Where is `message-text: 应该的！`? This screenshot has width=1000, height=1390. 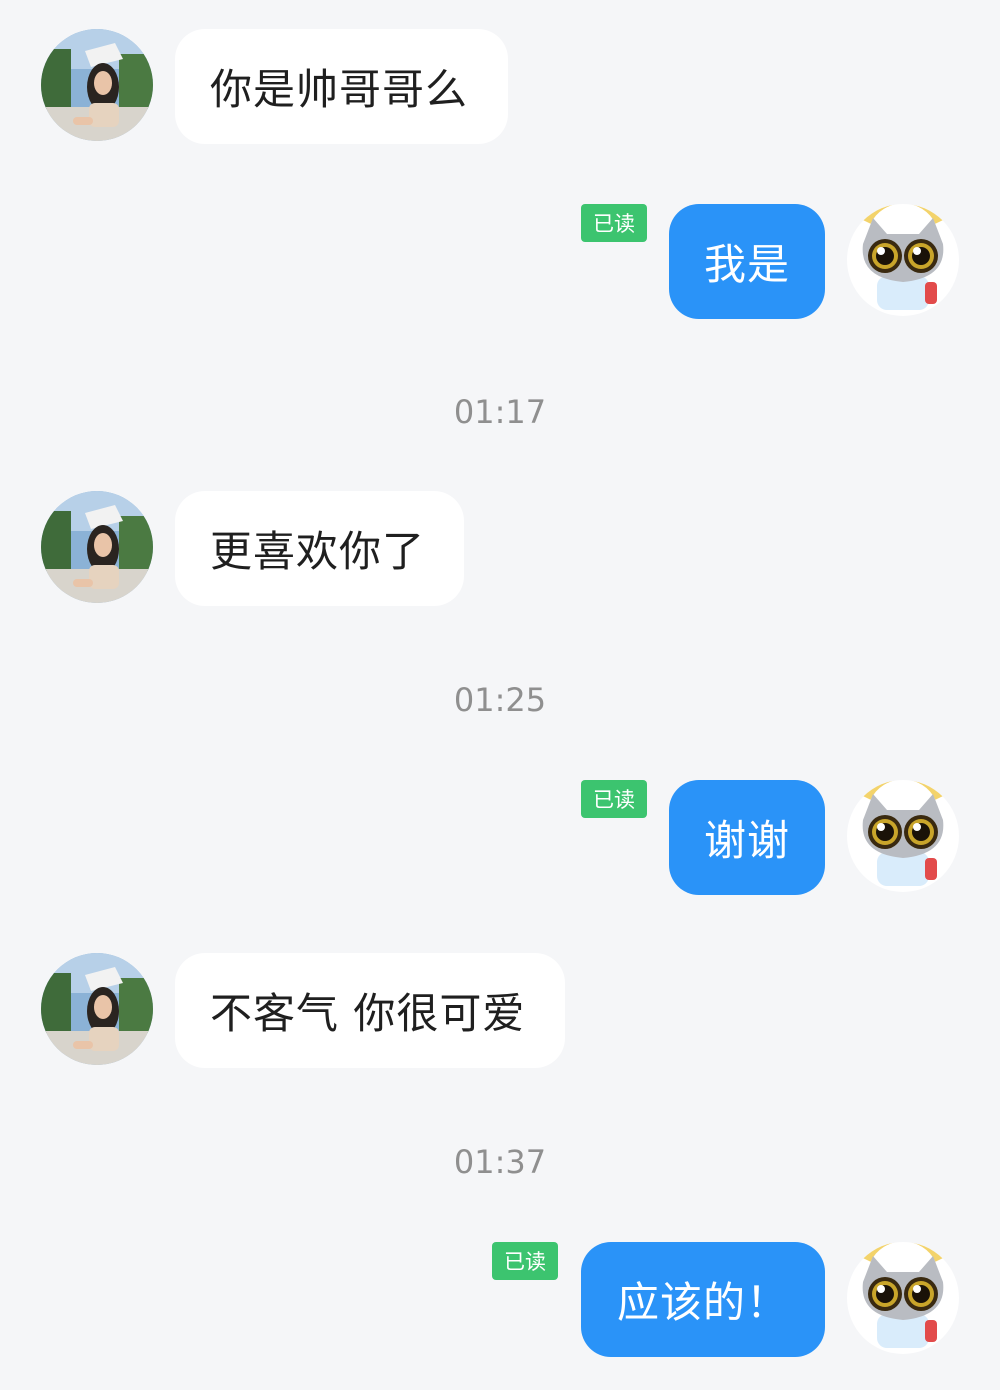
message-text: 应该的！ is located at coordinates (702, 1302).